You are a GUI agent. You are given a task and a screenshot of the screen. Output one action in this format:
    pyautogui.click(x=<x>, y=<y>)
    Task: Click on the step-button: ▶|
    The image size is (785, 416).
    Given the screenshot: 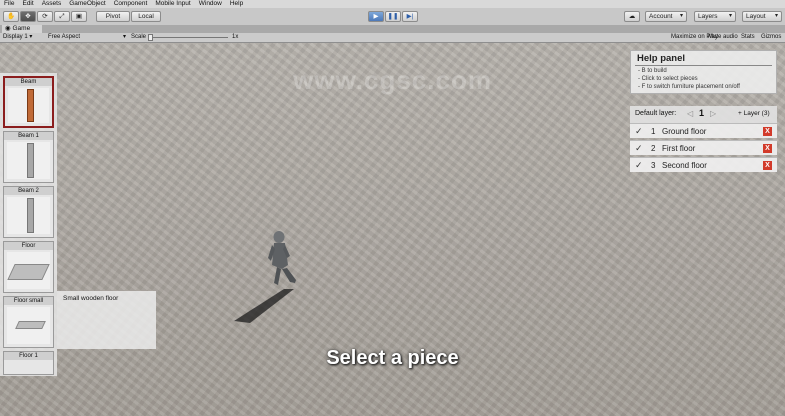 What is the action you would take?
    pyautogui.click(x=410, y=16)
    